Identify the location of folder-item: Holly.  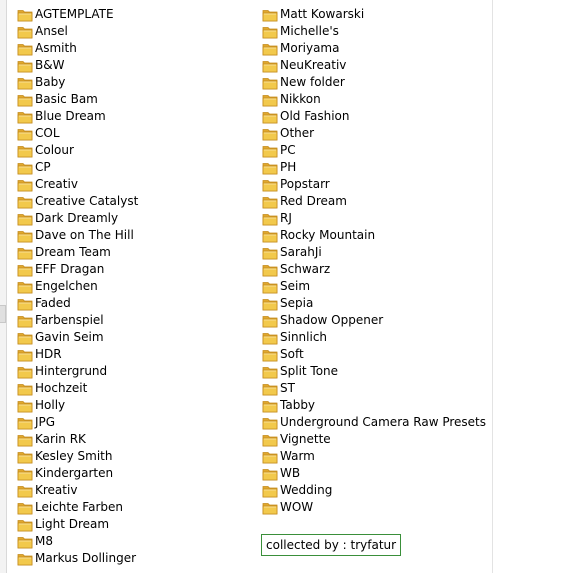
(77, 405).